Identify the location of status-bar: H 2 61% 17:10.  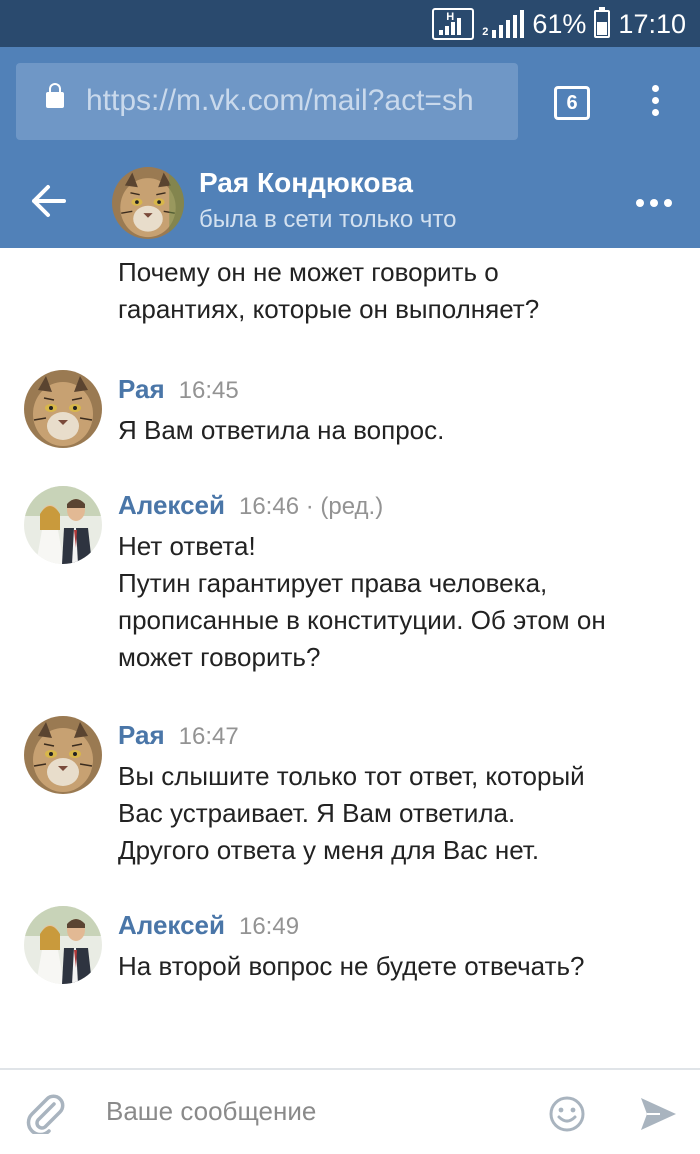
(350, 23).